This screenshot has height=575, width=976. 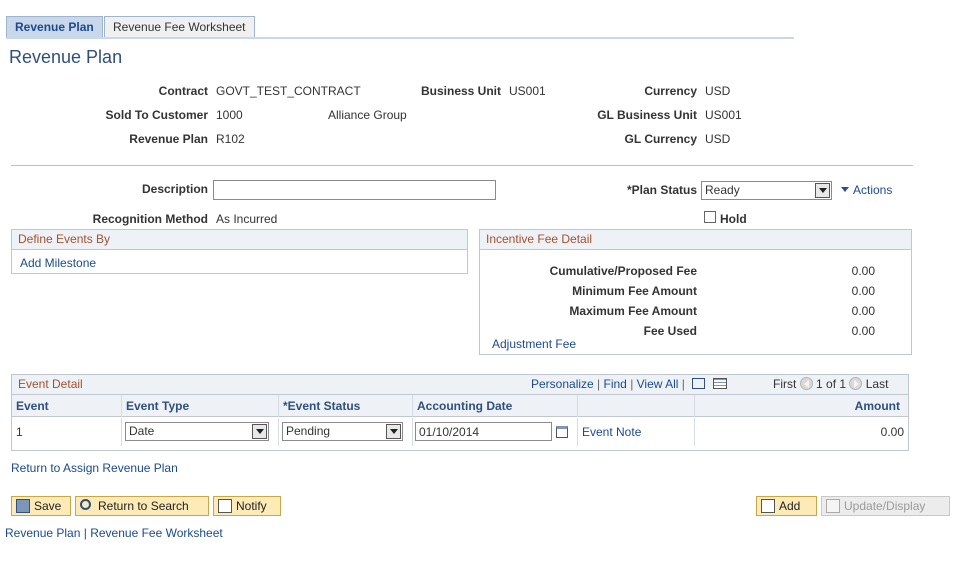 I want to click on zoom-grid-icon, so click(x=699, y=383).